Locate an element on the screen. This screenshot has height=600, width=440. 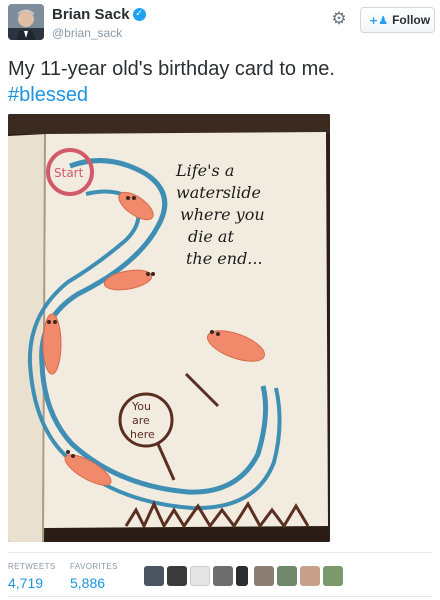
svg-text: where you is located at coordinates (222, 214).